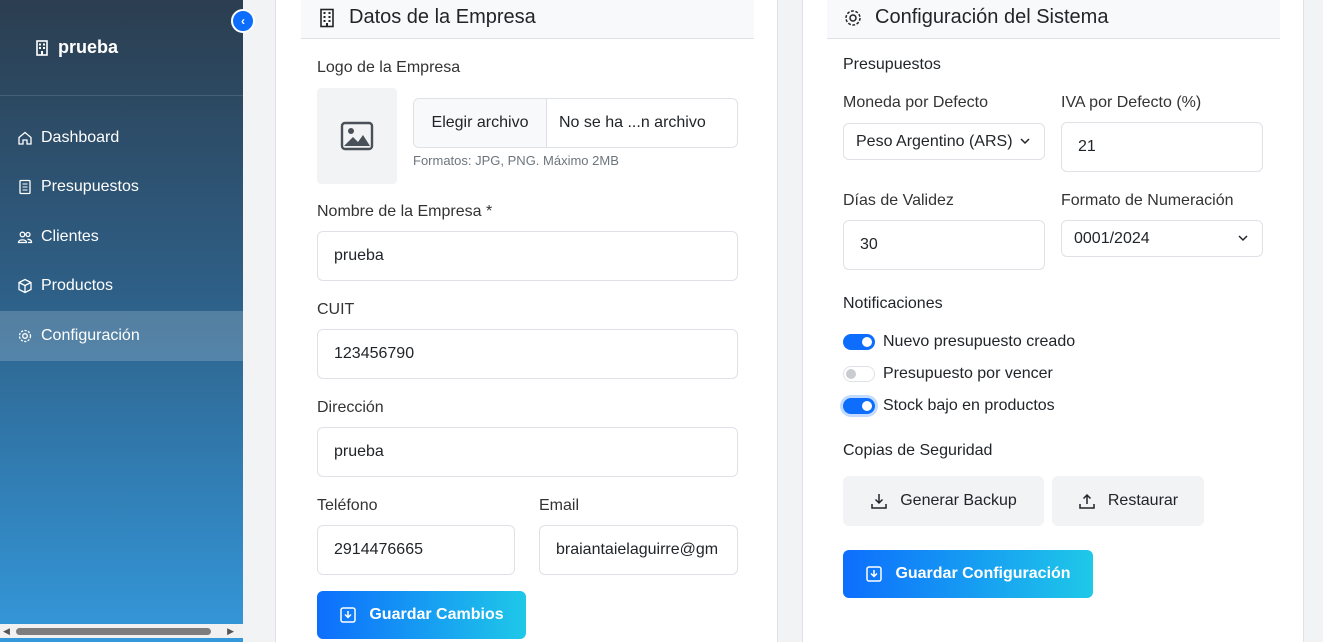 Image resolution: width=1323 pixels, height=642 pixels. I want to click on sidebar-item-label: Configuración, so click(90, 335).